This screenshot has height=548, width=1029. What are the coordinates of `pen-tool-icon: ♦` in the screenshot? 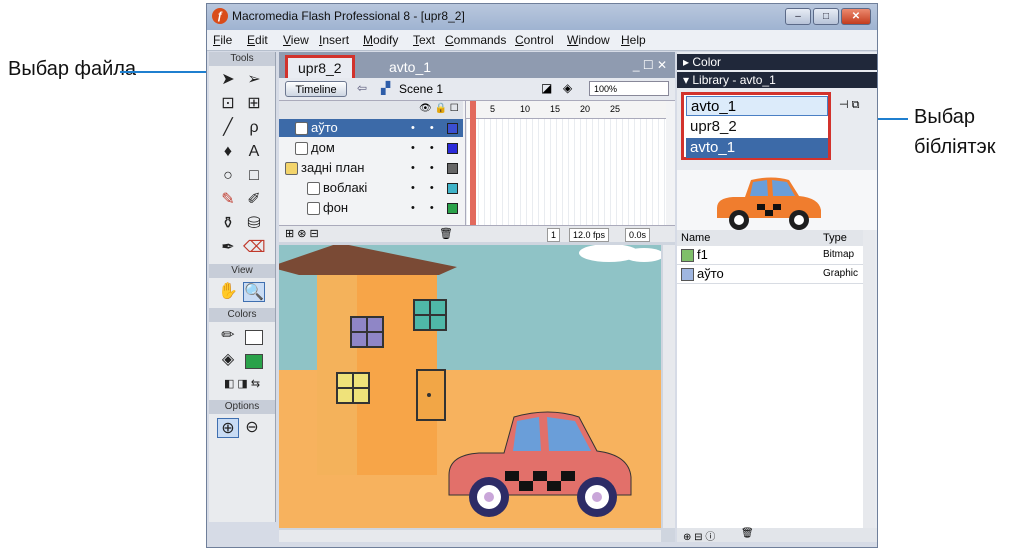 It's located at (228, 152).